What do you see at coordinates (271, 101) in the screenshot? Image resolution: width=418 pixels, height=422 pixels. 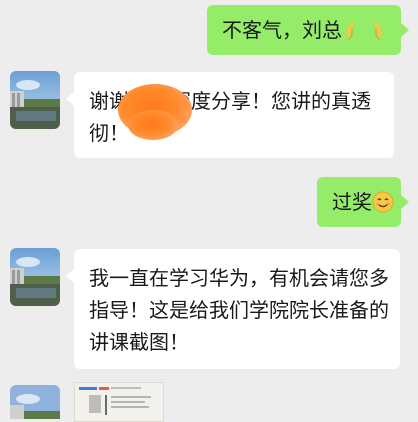 I see `message-text-suffix: 深度分享！您讲的真透` at bounding box center [271, 101].